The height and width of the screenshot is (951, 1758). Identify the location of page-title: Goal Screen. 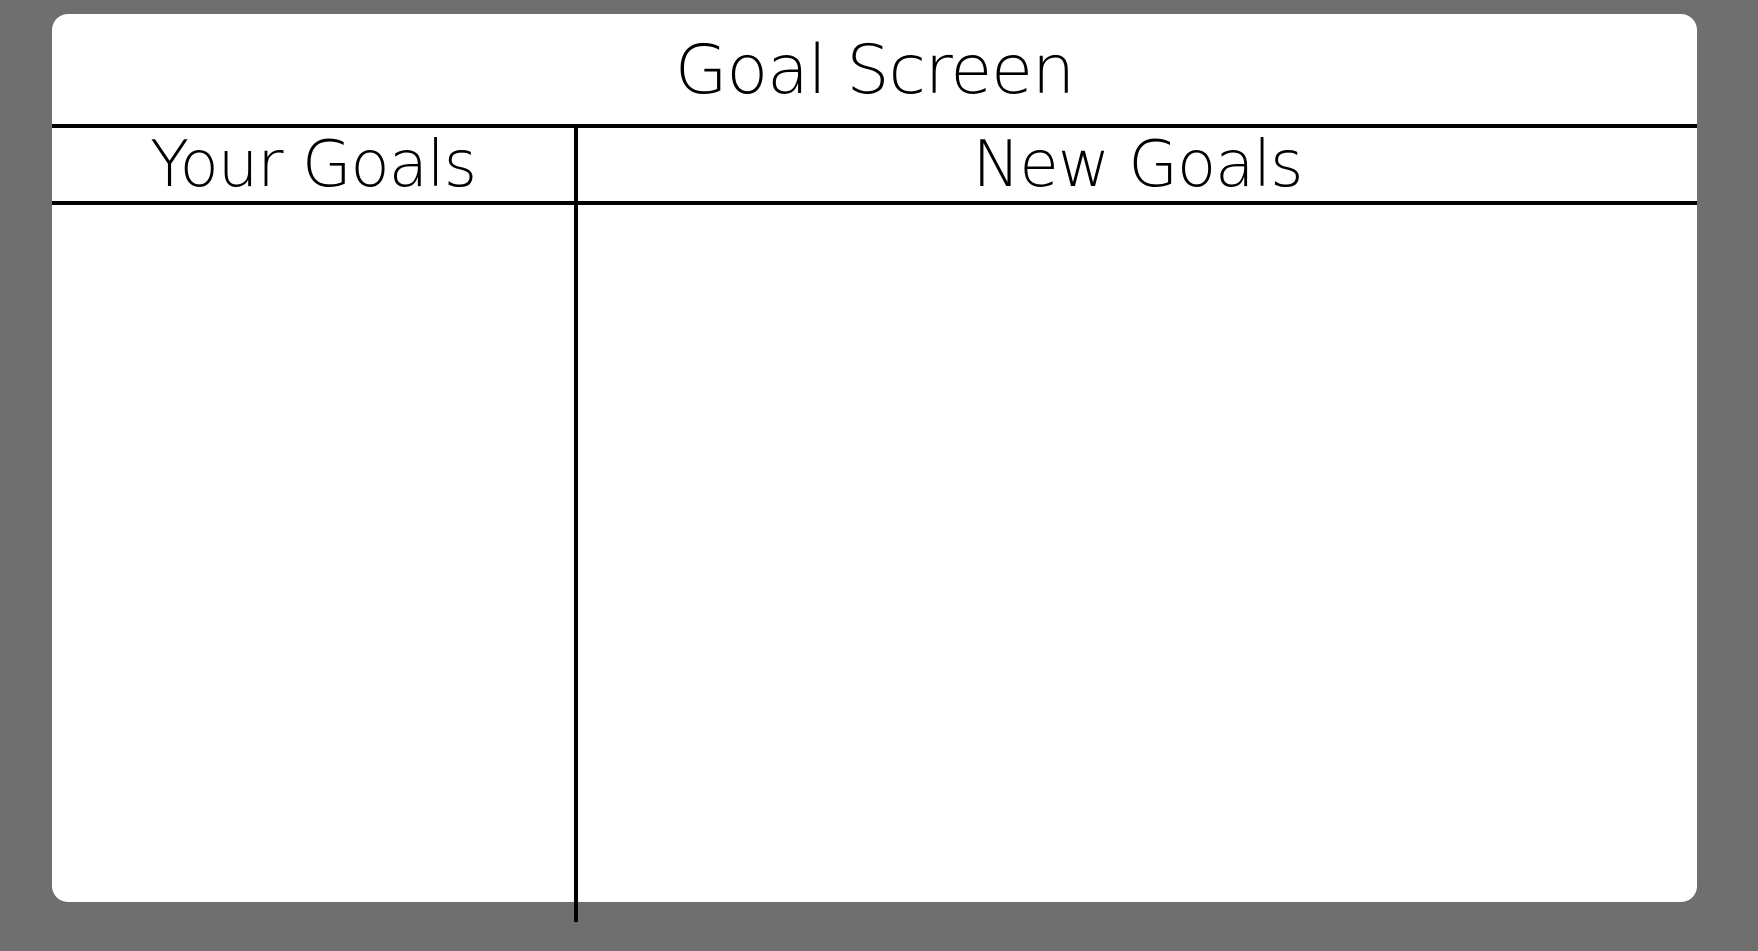
(874, 70).